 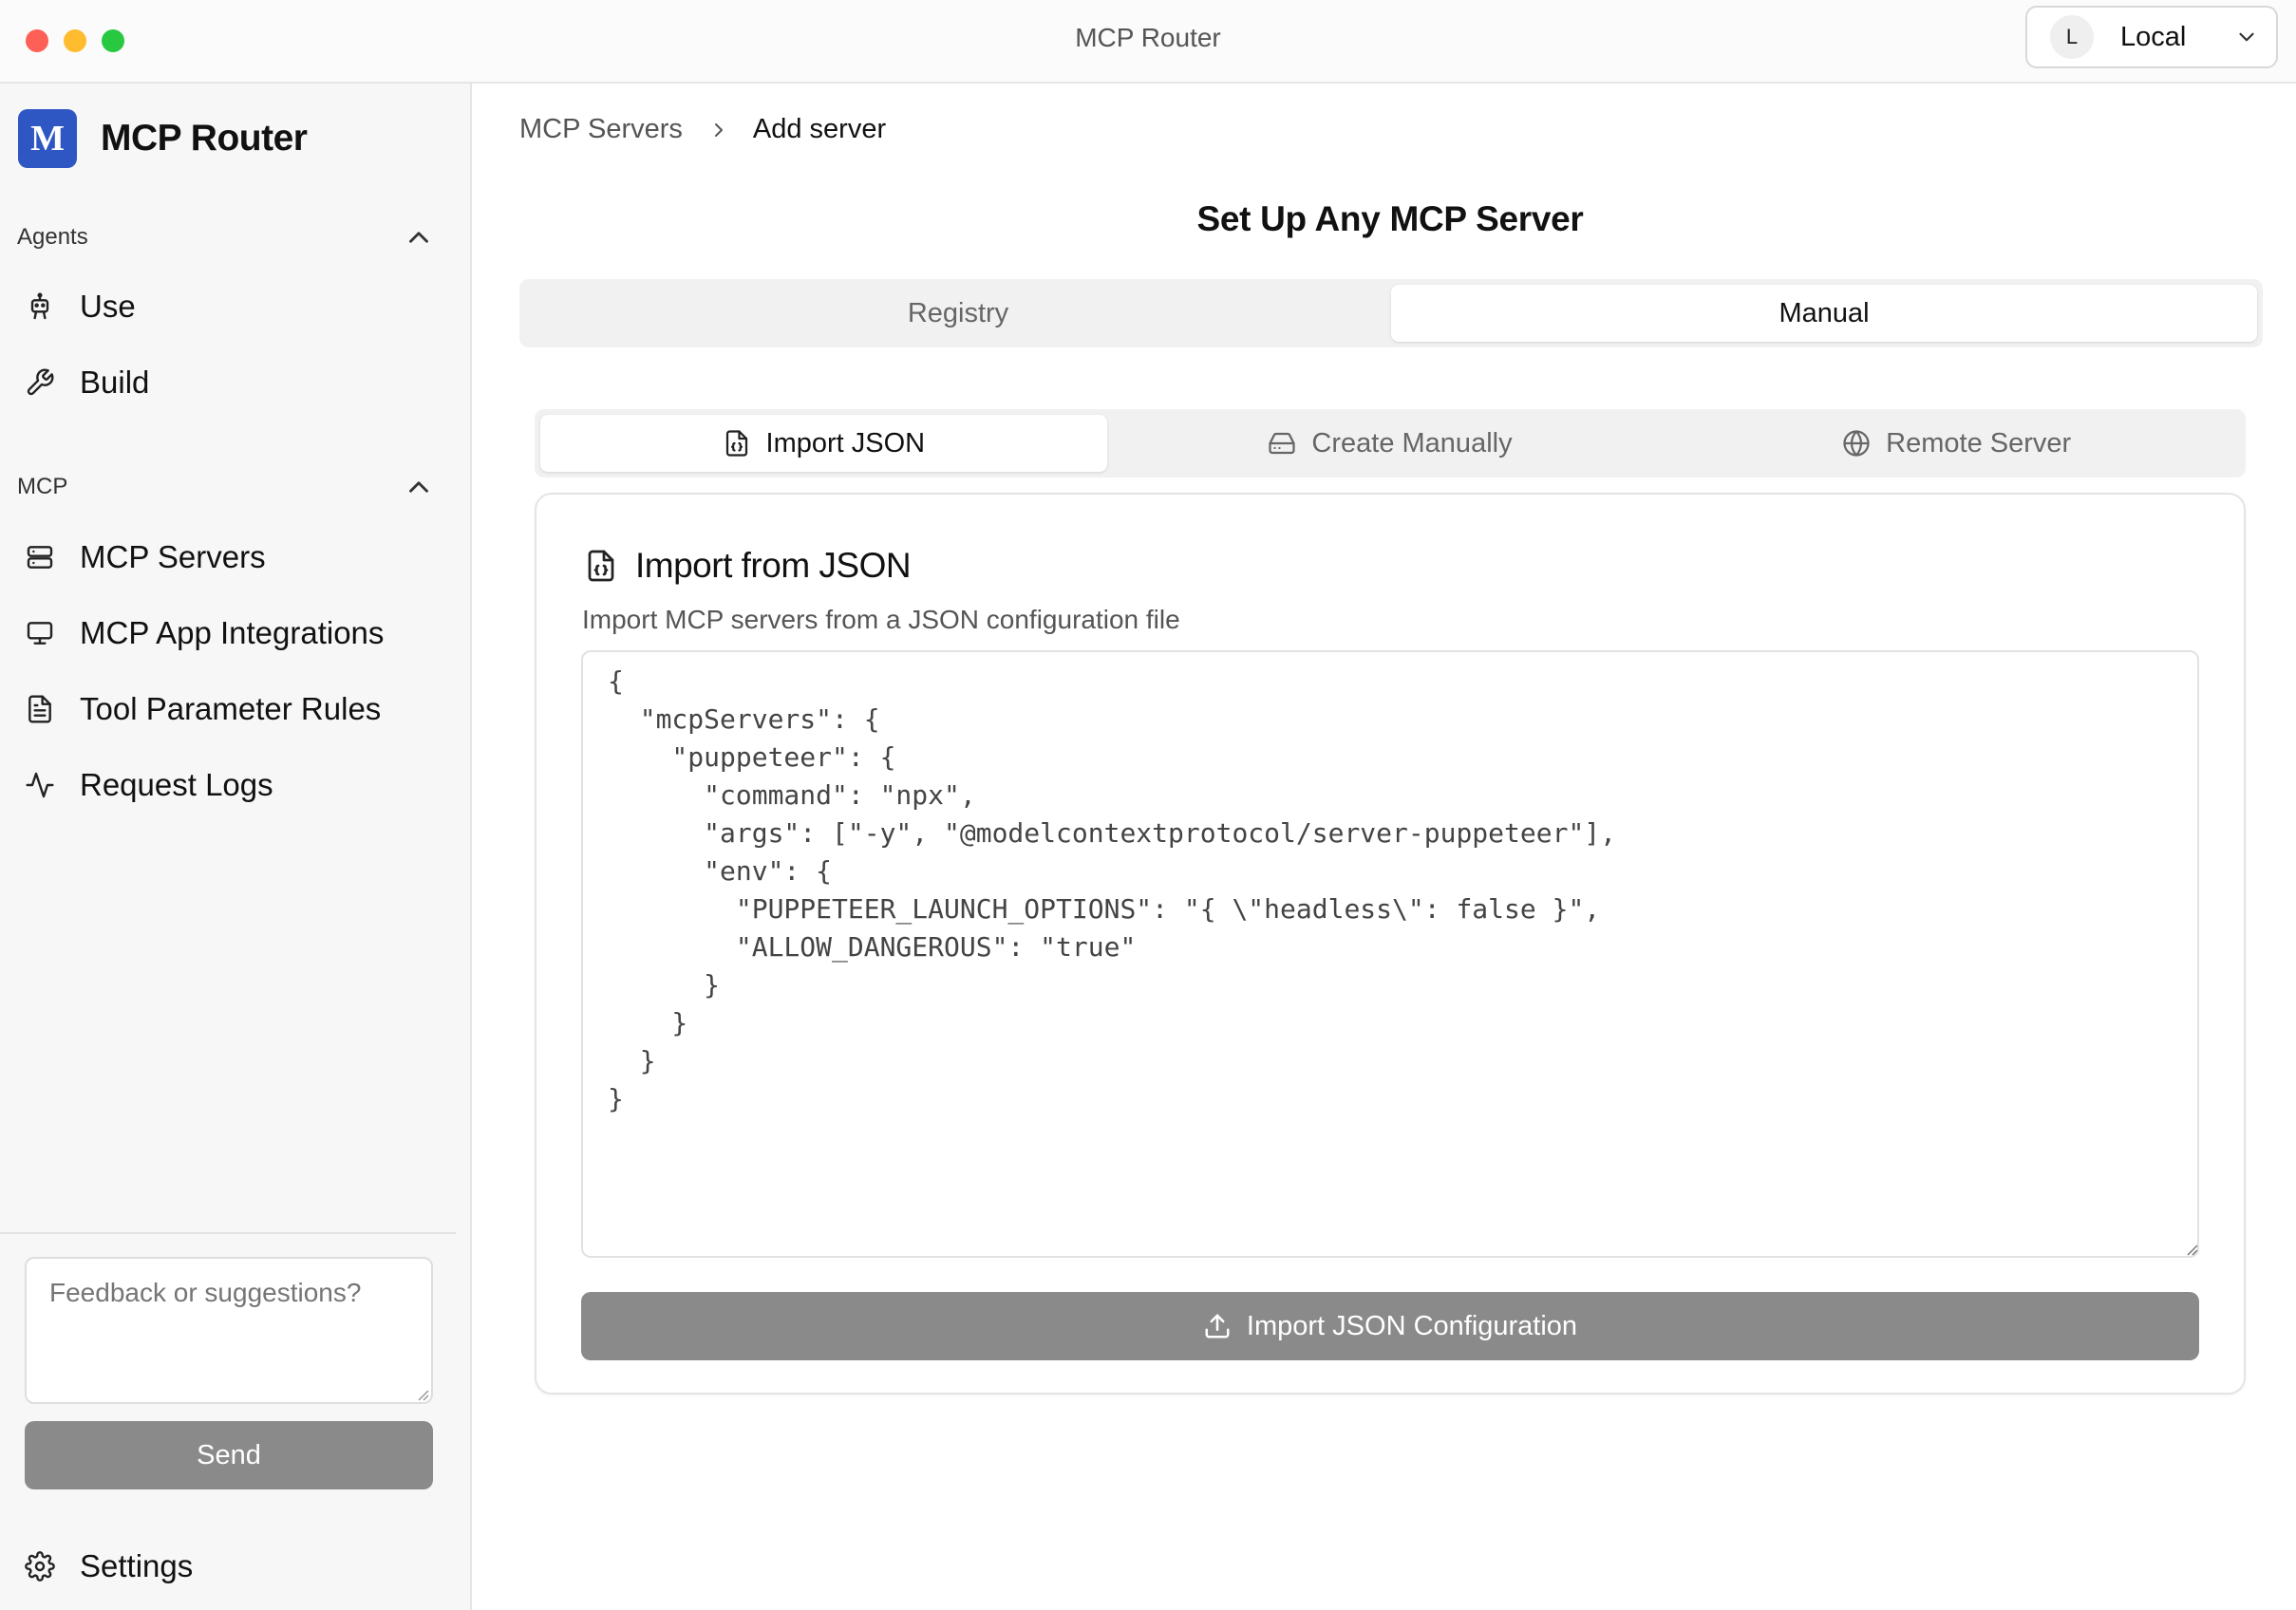 What do you see at coordinates (40, 1566) in the screenshot?
I see `gear-icon` at bounding box center [40, 1566].